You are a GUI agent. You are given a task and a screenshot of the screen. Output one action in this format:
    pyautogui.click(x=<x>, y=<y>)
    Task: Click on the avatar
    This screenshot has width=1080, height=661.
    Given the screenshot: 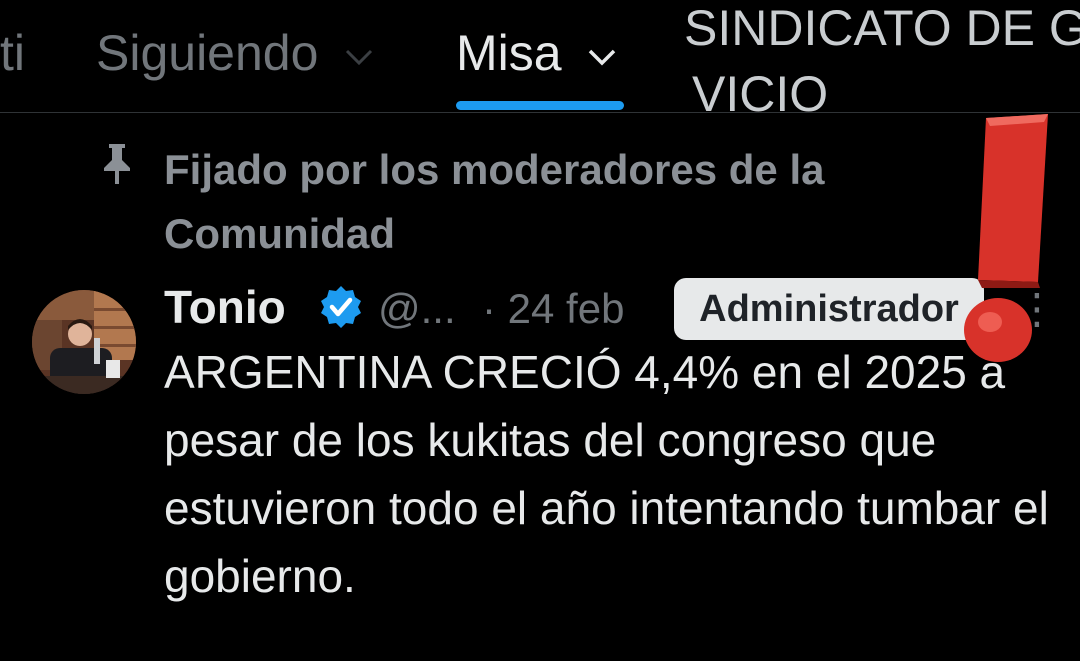 What is the action you would take?
    pyautogui.click(x=84, y=342)
    